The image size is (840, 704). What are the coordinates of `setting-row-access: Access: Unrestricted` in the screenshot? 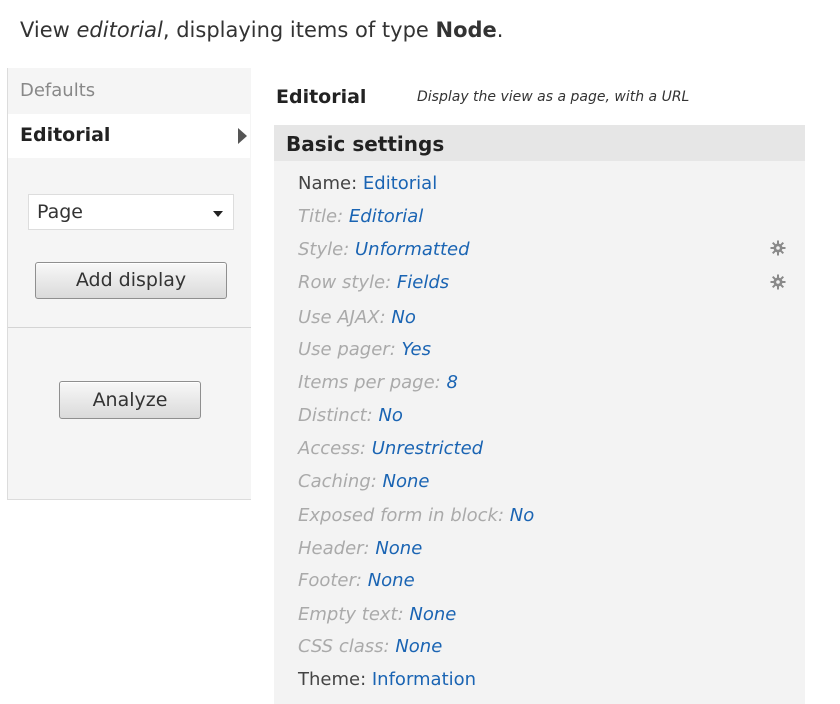 It's located at (390, 448).